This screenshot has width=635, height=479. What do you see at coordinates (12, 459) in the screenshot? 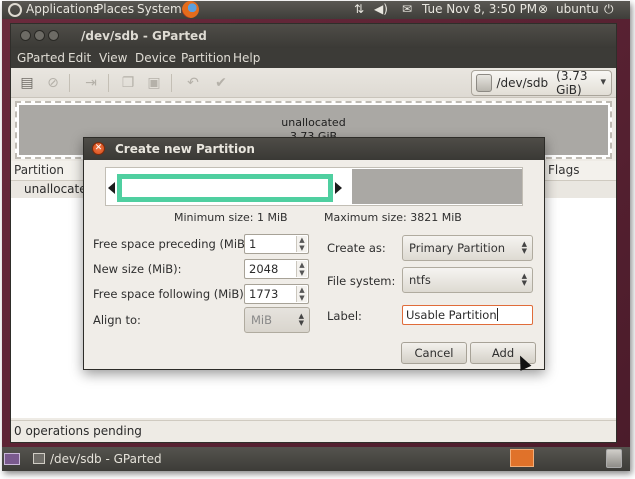
I see `show-desktop-icon` at bounding box center [12, 459].